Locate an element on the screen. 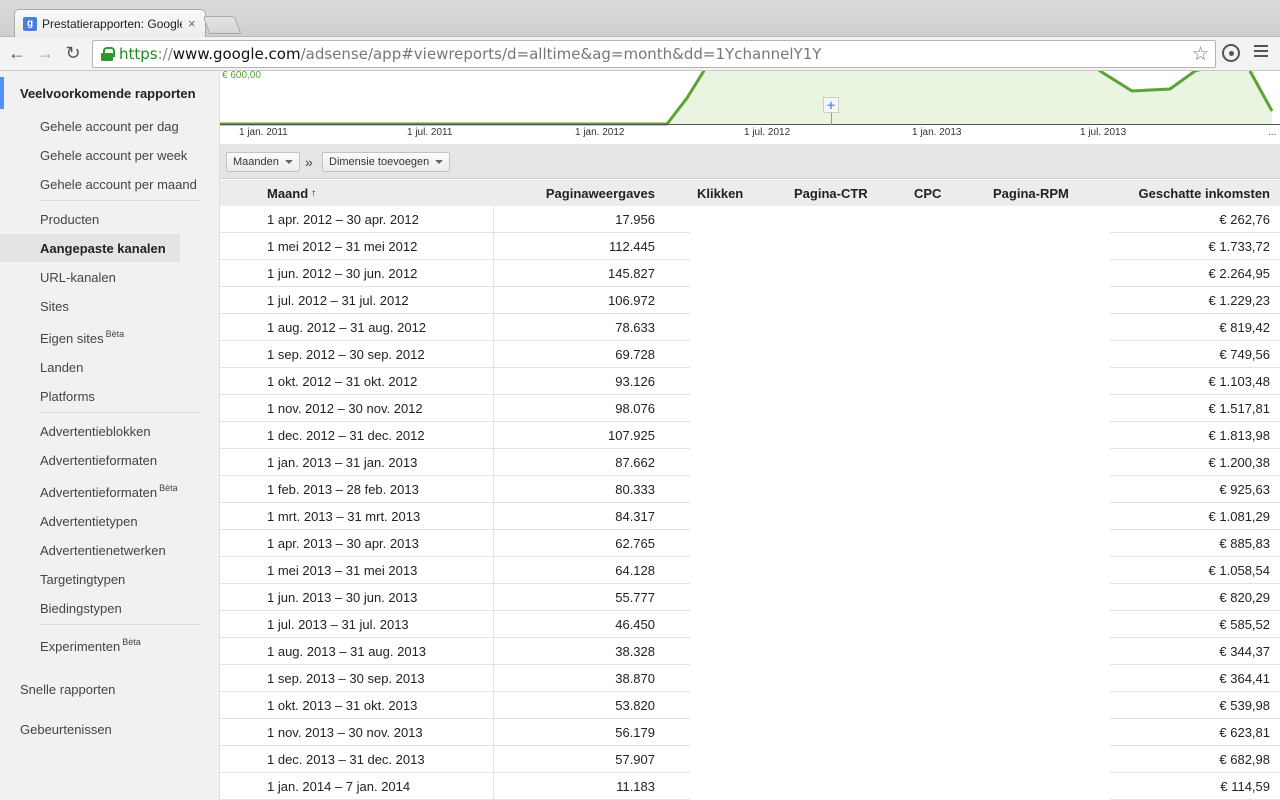  google-favicon-icon: g is located at coordinates (30, 23).